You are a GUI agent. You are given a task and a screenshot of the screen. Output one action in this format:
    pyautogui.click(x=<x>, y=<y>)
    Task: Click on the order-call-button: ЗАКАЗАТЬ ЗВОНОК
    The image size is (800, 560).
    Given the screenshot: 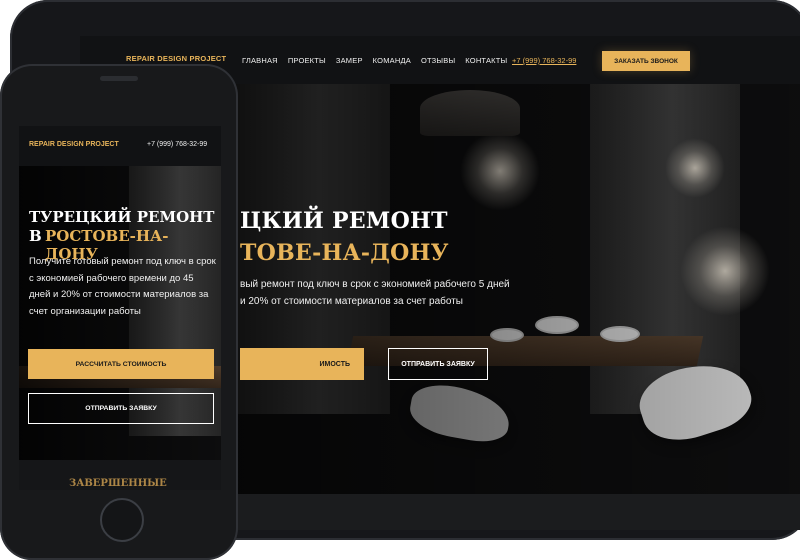 What is the action you would take?
    pyautogui.click(x=646, y=61)
    